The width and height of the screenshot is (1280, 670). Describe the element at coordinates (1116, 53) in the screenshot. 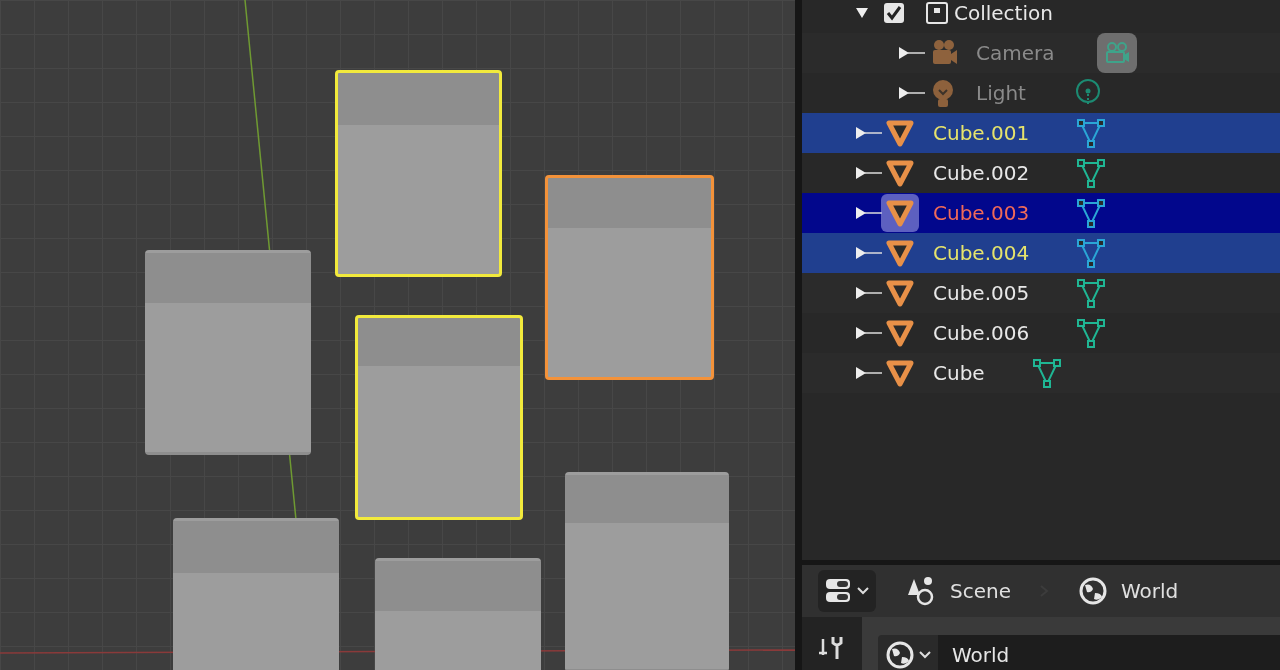

I see `camera-data-icon` at that location.